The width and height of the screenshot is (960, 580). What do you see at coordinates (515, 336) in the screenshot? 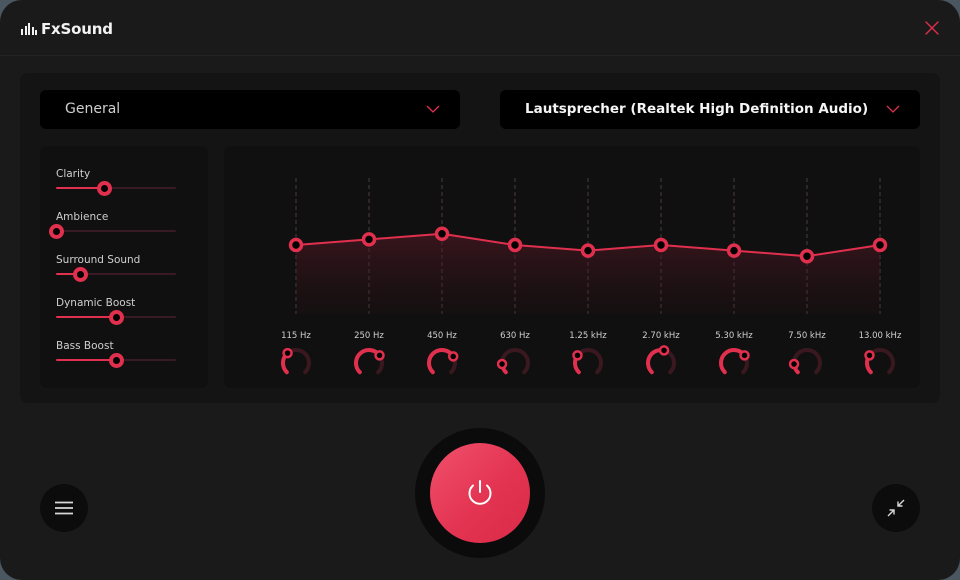
I see `band-frequency-label: 630 Hz` at bounding box center [515, 336].